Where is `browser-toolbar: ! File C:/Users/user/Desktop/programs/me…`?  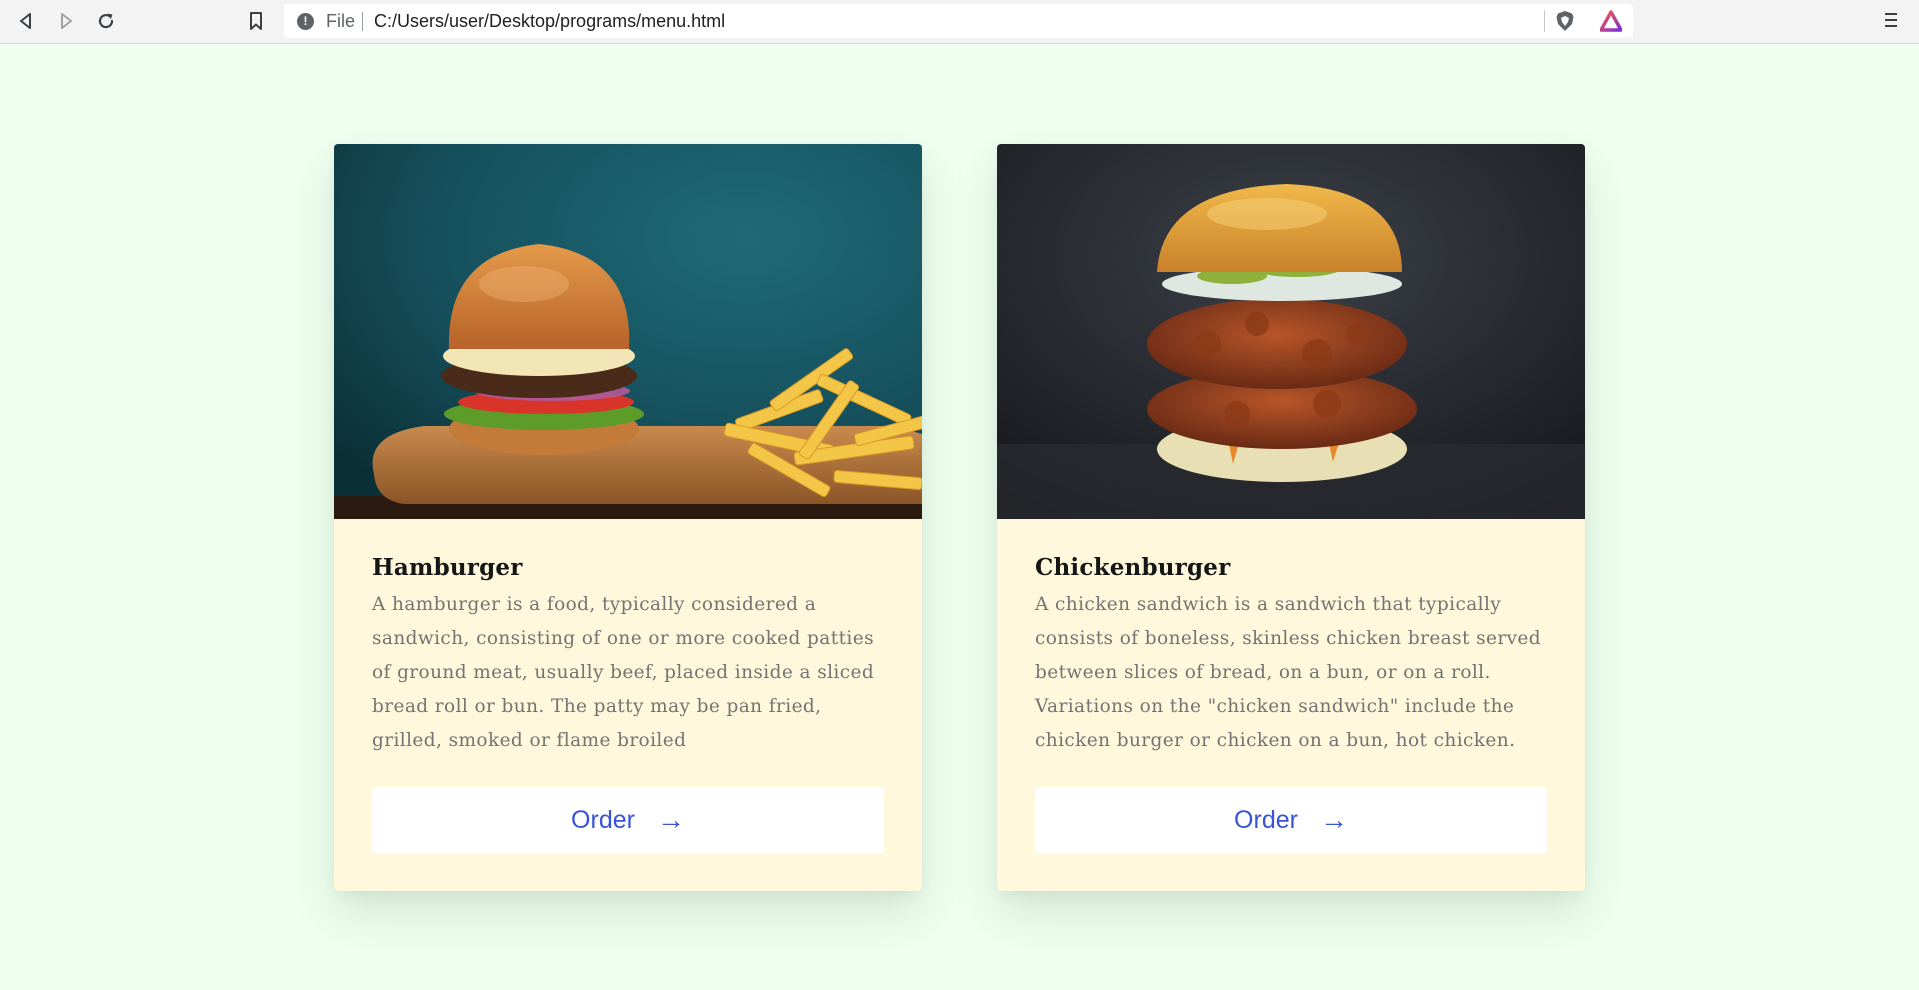
browser-toolbar: ! File C:/Users/user/Desktop/programs/me… is located at coordinates (959, 22).